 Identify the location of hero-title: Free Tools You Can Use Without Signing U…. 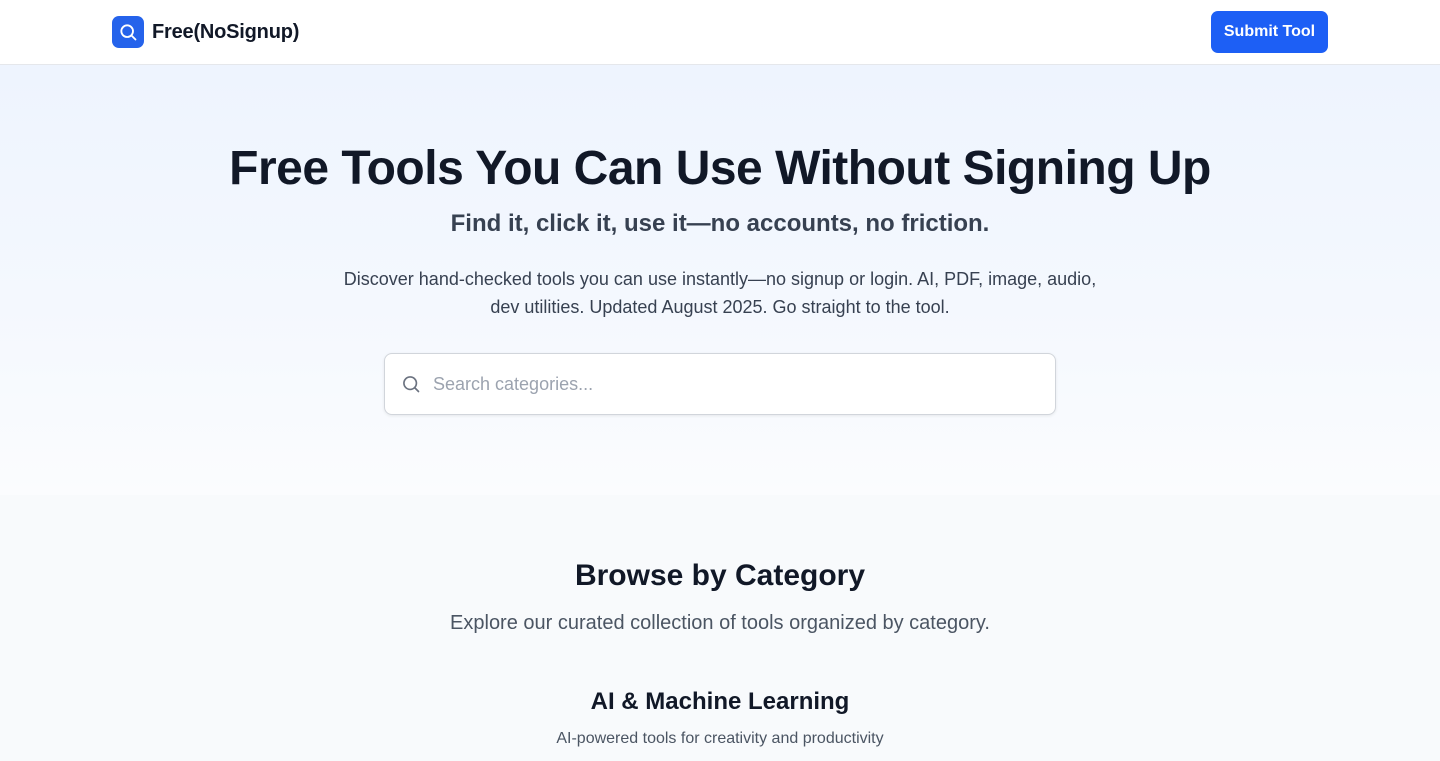
(720, 168).